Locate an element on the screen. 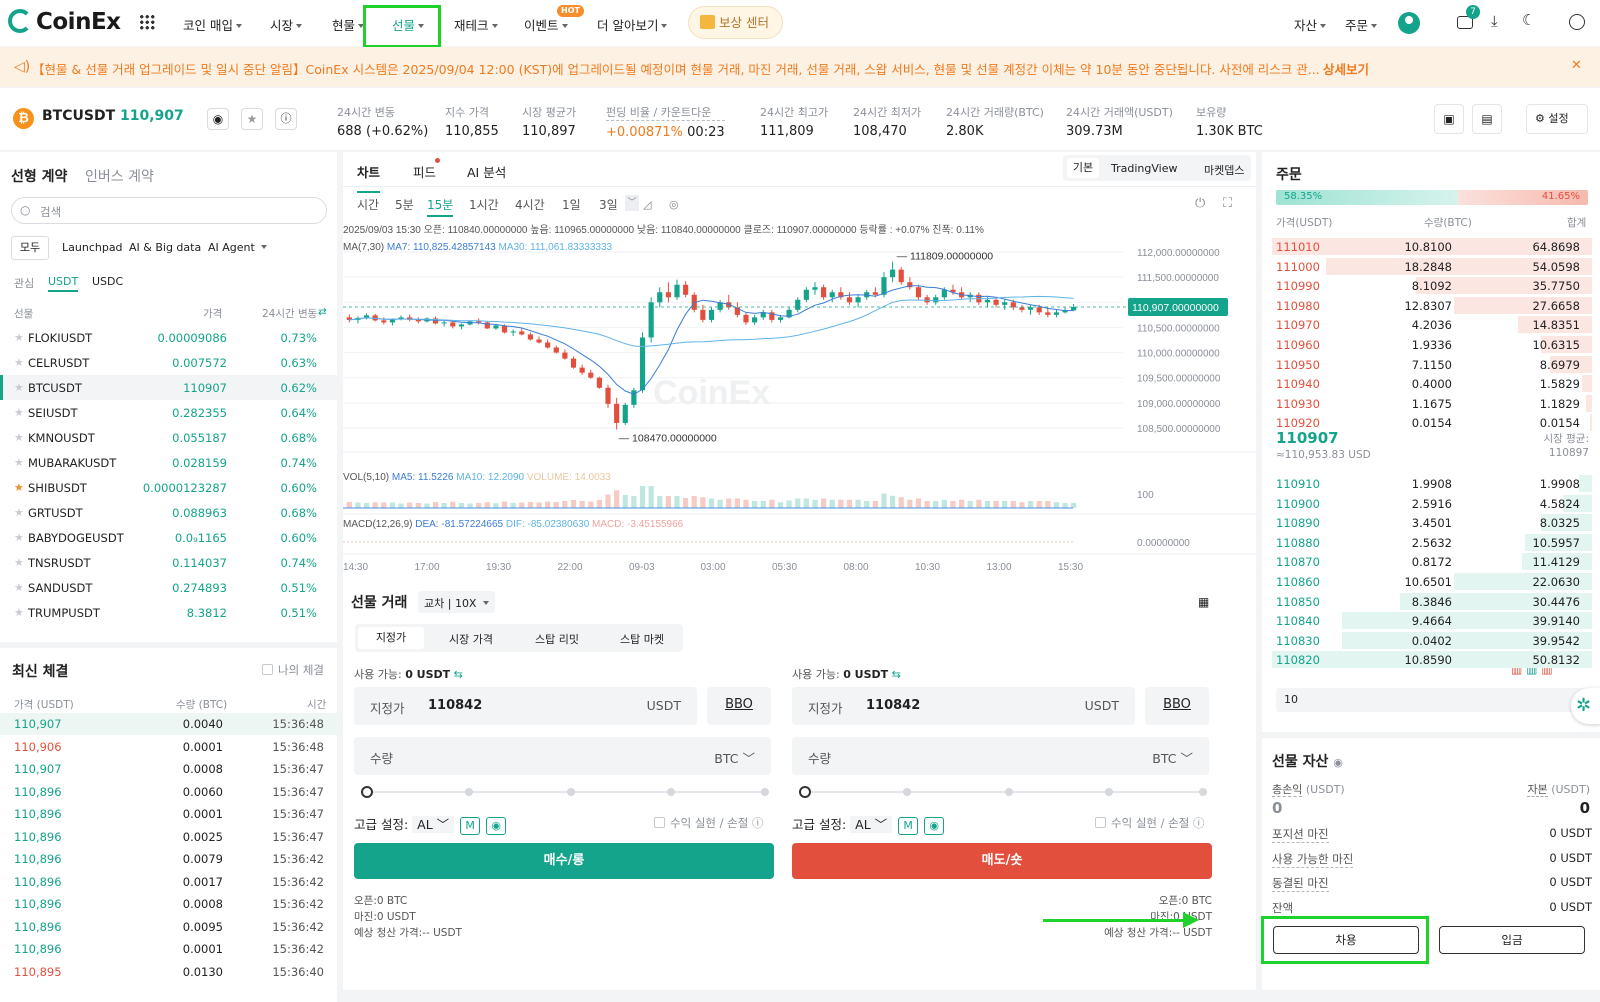  filter-launchpad: Launchpad is located at coordinates (92, 247).